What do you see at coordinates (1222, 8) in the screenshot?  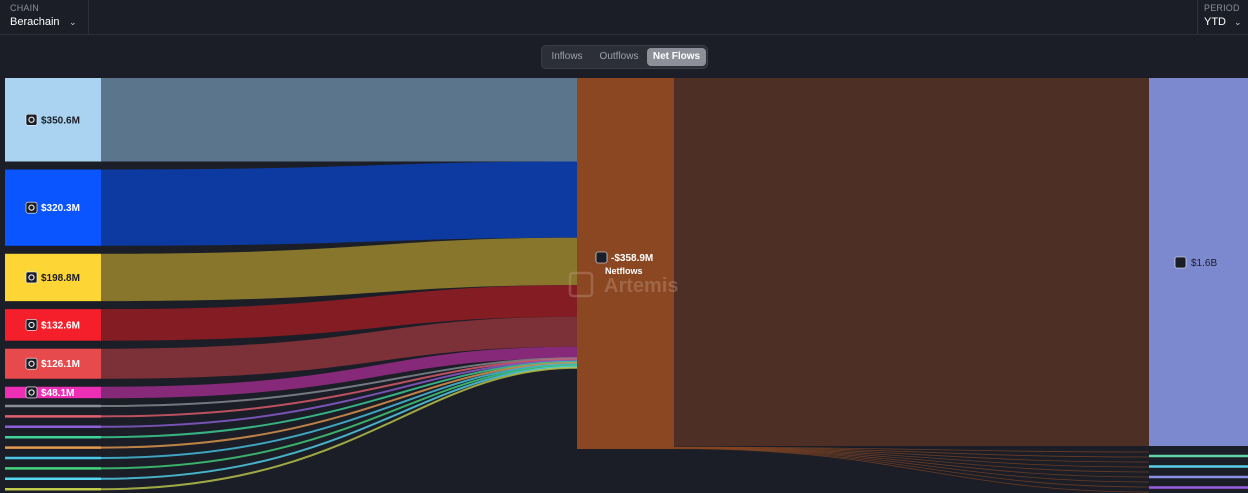 I see `period-label: PERIOD` at bounding box center [1222, 8].